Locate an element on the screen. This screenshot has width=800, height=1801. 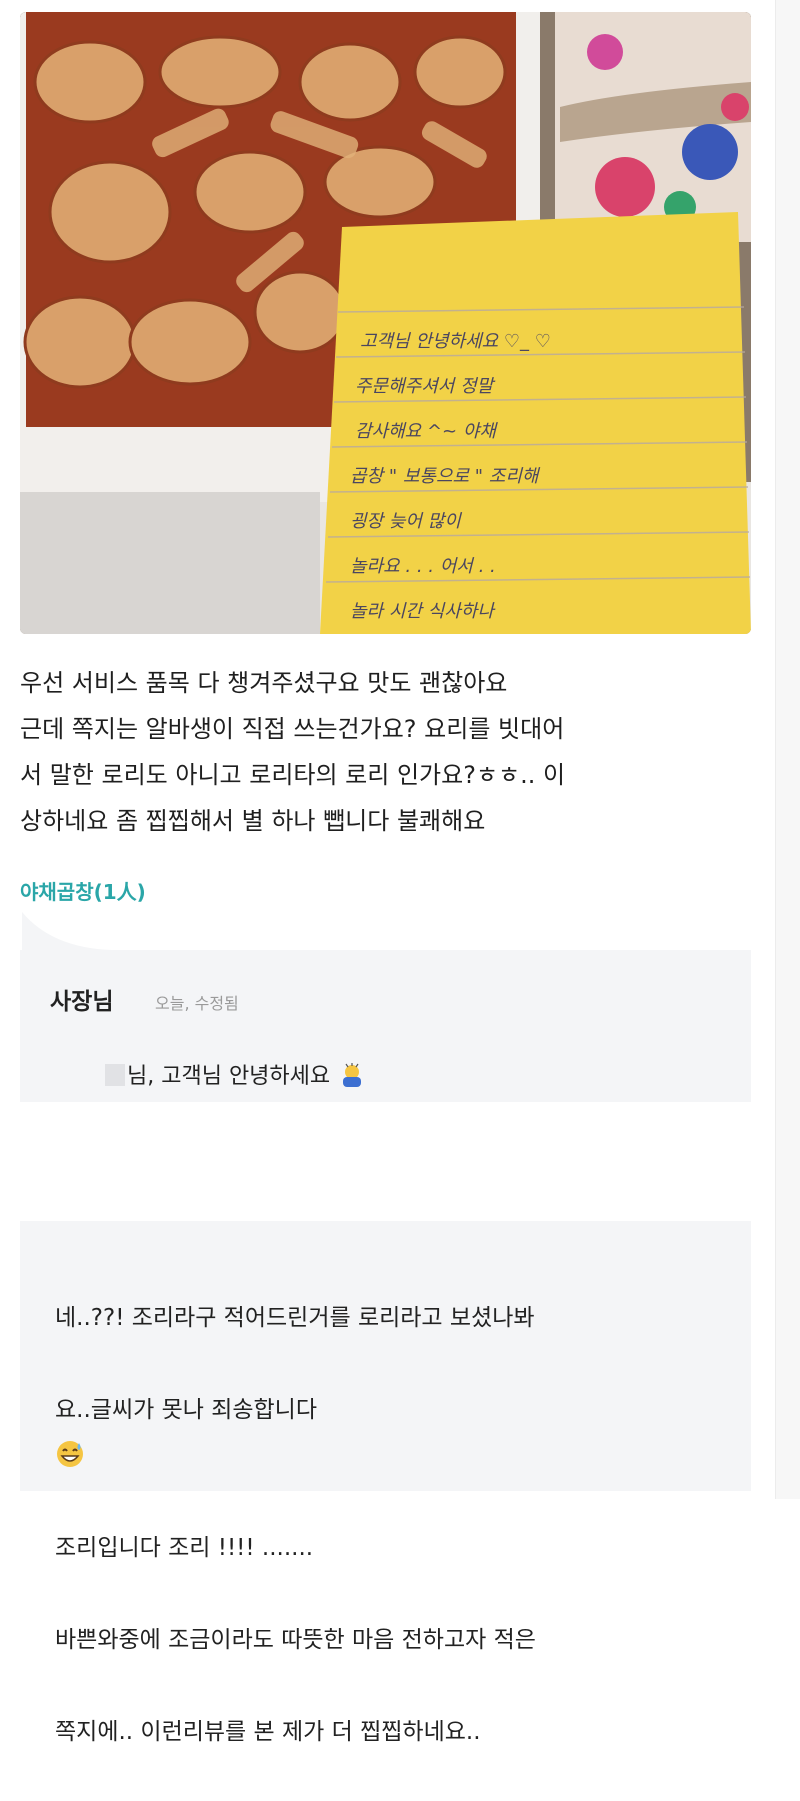
owner-reply-box: 사장님 오늘, 수정됨 님, 고객님 안녕하세요 is located at coordinates (385, 1026).